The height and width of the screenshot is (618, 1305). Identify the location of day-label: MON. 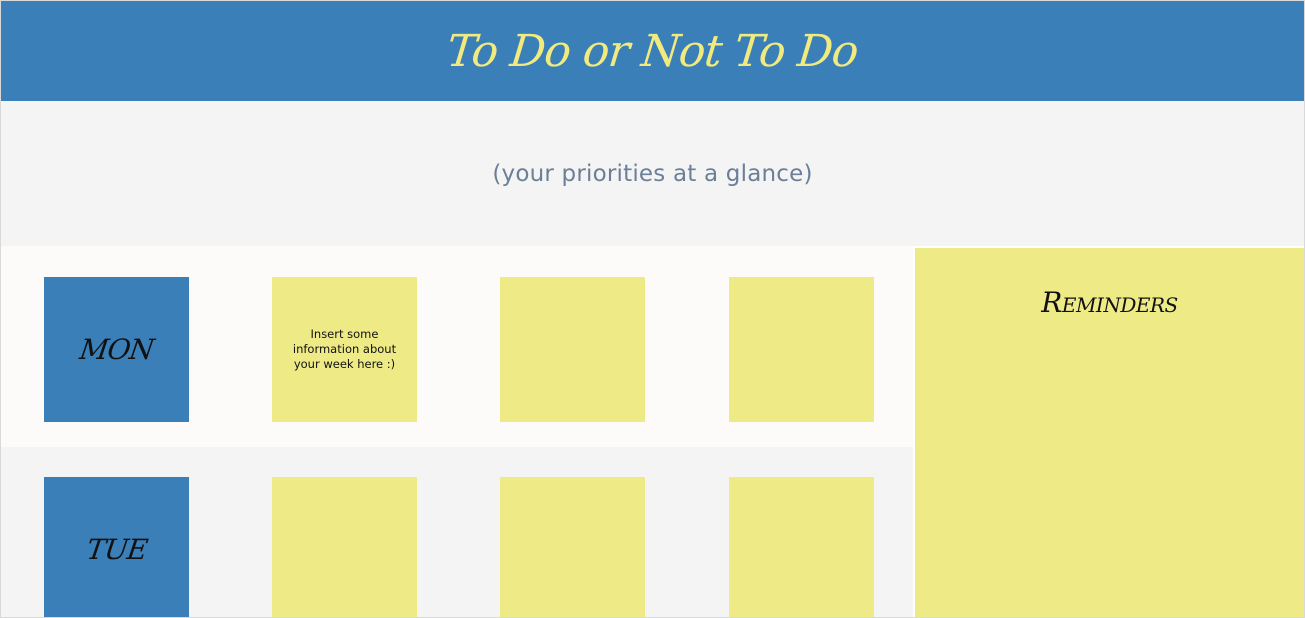
(116, 349).